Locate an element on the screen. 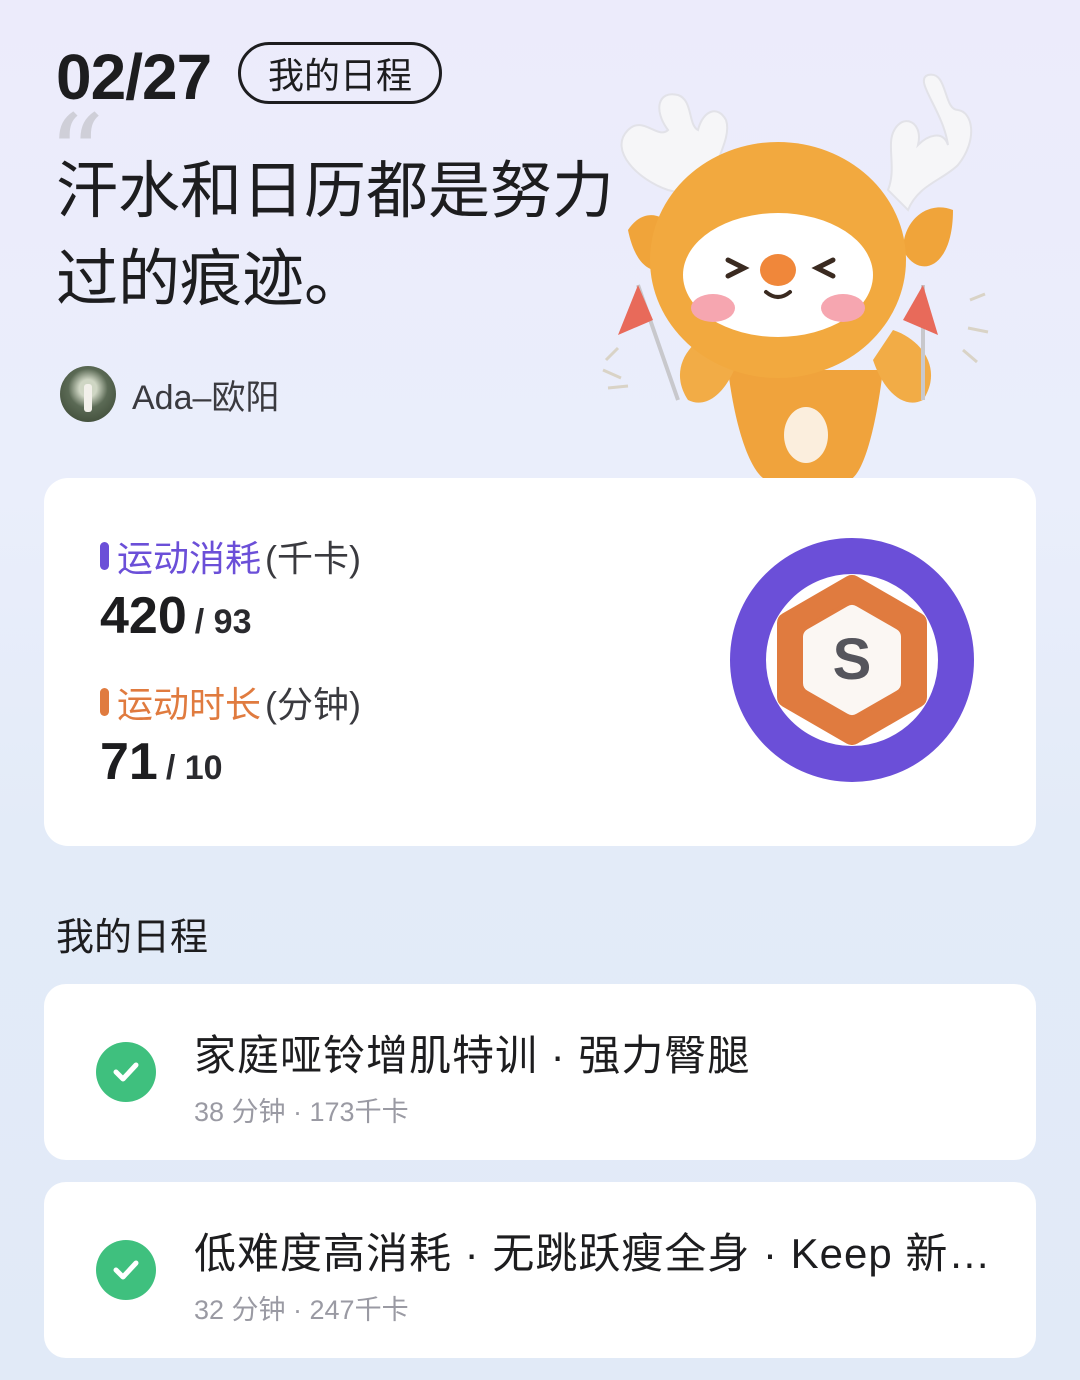 The height and width of the screenshot is (1380, 1080). calories-current: 420 is located at coordinates (143, 616).